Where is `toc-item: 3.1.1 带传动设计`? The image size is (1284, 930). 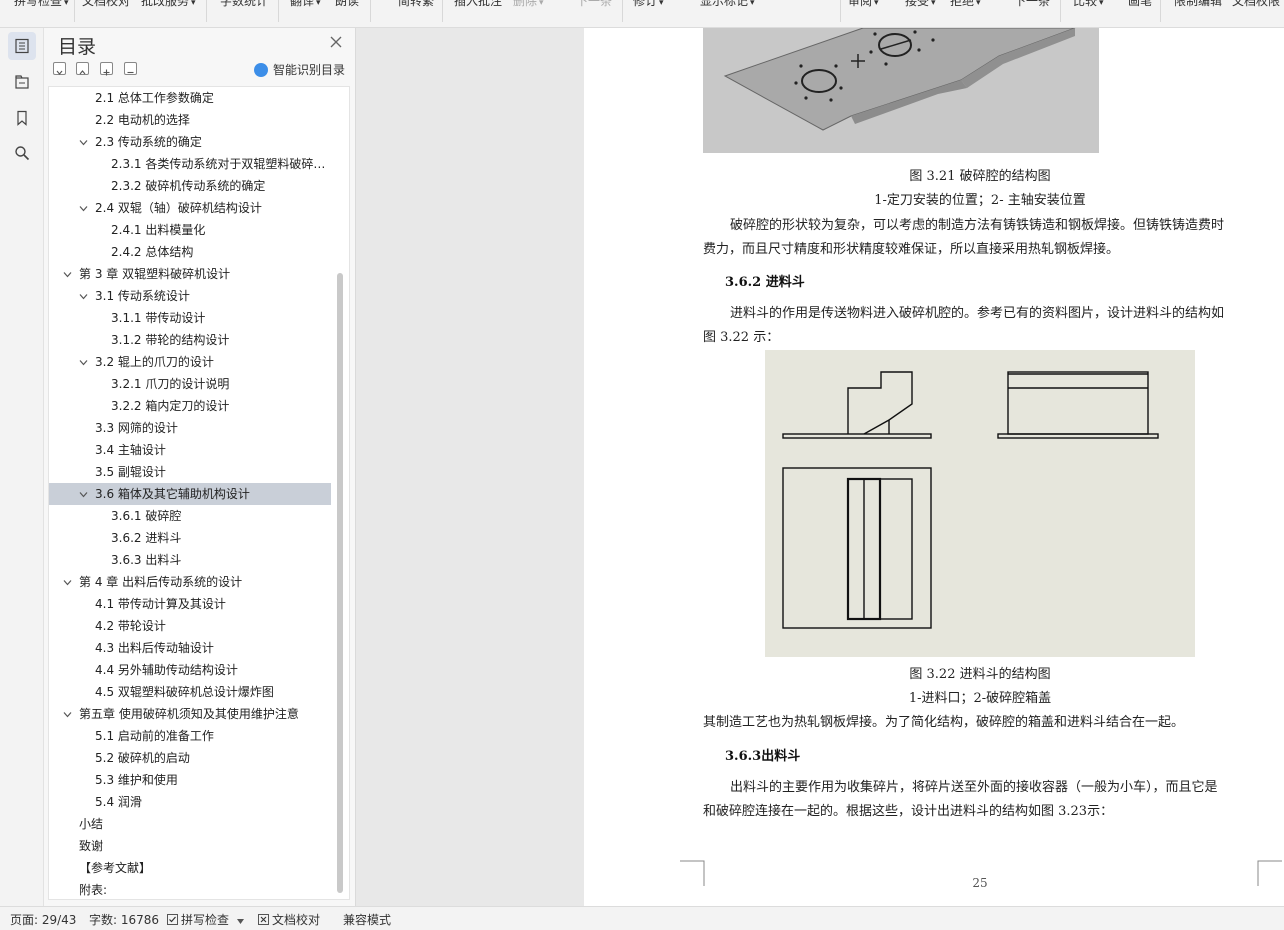
toc-item: 3.1.1 带传动设计 is located at coordinates (190, 318).